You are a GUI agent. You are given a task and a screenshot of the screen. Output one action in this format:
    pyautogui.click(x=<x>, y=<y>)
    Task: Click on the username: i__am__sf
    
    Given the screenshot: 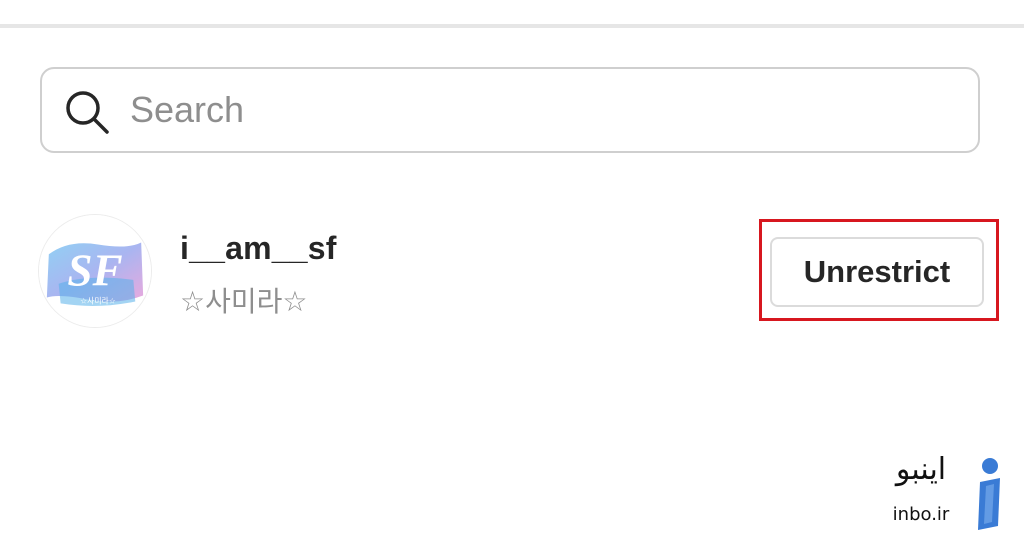 What is the action you would take?
    pyautogui.click(x=258, y=248)
    